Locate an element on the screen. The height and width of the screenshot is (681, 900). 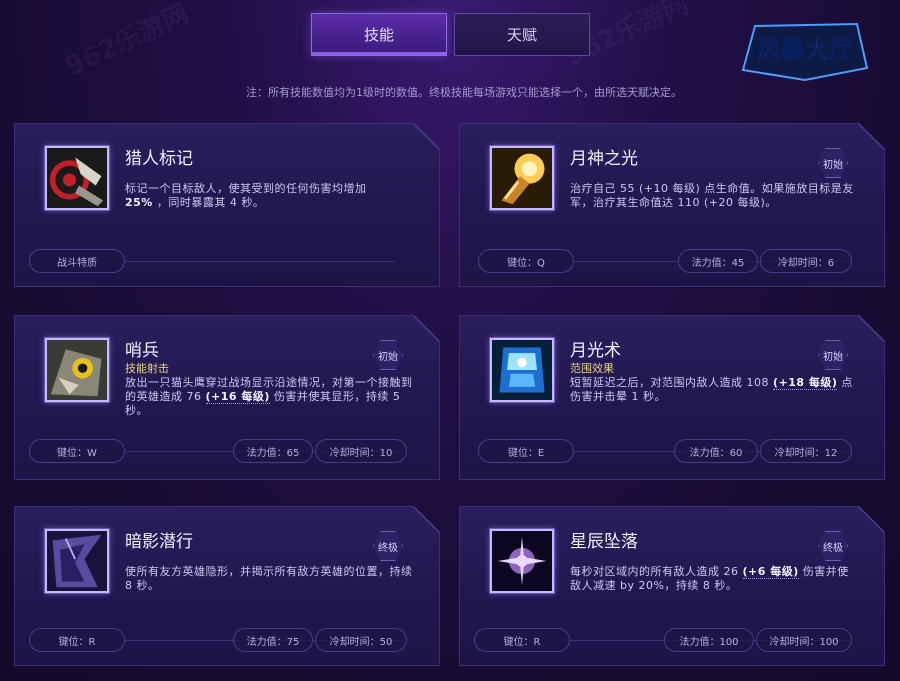
skill-description: 标记一个目标敌人，使其受到的任何伤害均增加 25% ，同时暴露其 4 秒。 is located at coordinates (246, 195).